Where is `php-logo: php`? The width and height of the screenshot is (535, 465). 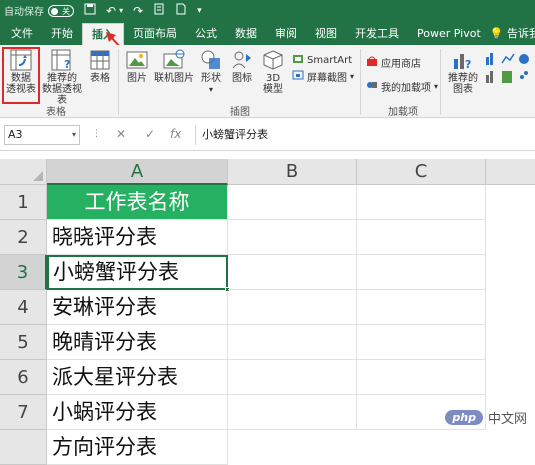
php-logo: php is located at coordinates (464, 417).